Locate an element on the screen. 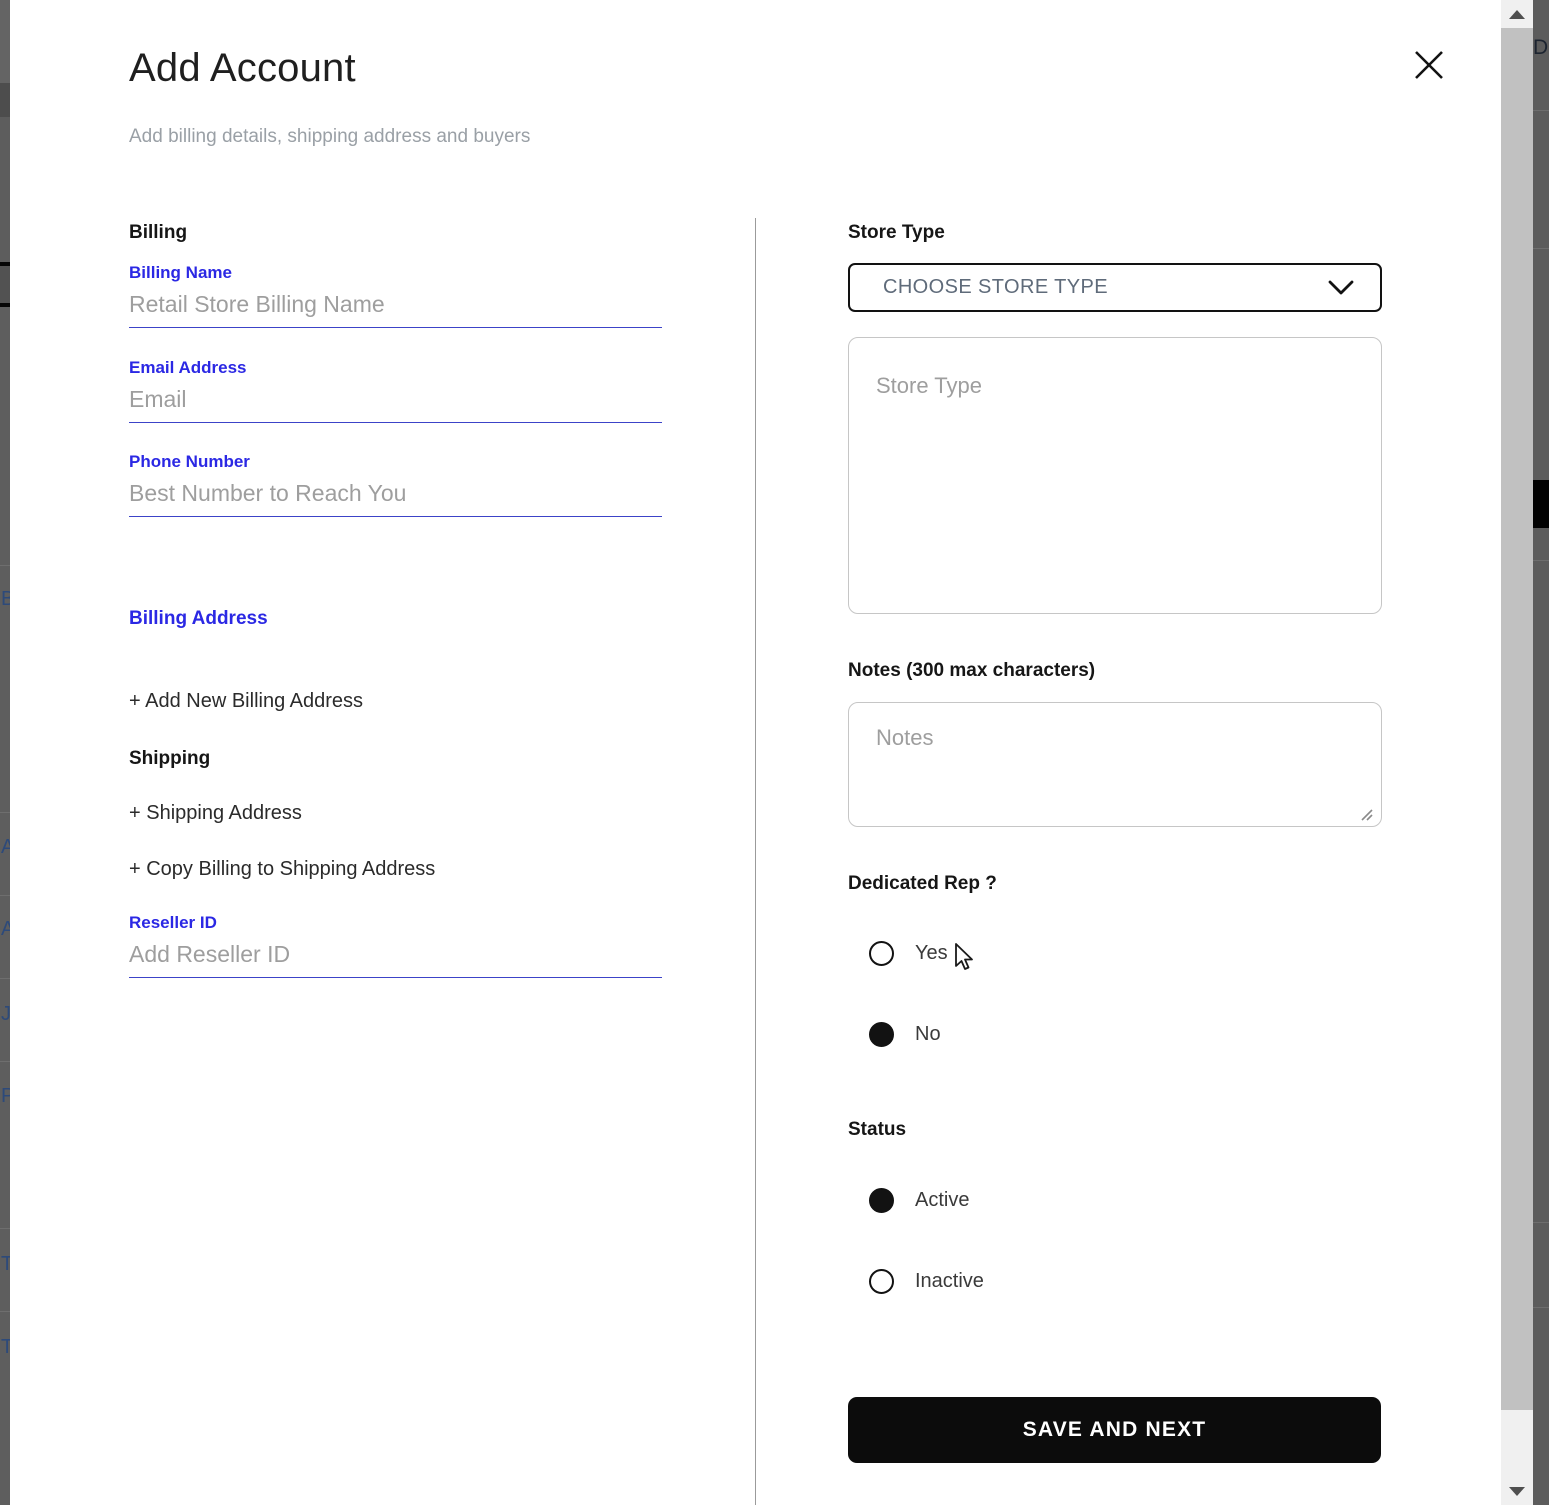 The height and width of the screenshot is (1505, 1549). status-active-radio: Active is located at coordinates (919, 1200).